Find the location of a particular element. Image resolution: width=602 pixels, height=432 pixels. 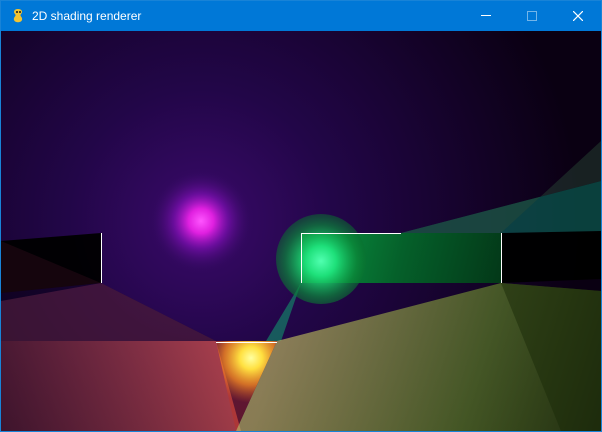

minimize-button is located at coordinates (486, 16).